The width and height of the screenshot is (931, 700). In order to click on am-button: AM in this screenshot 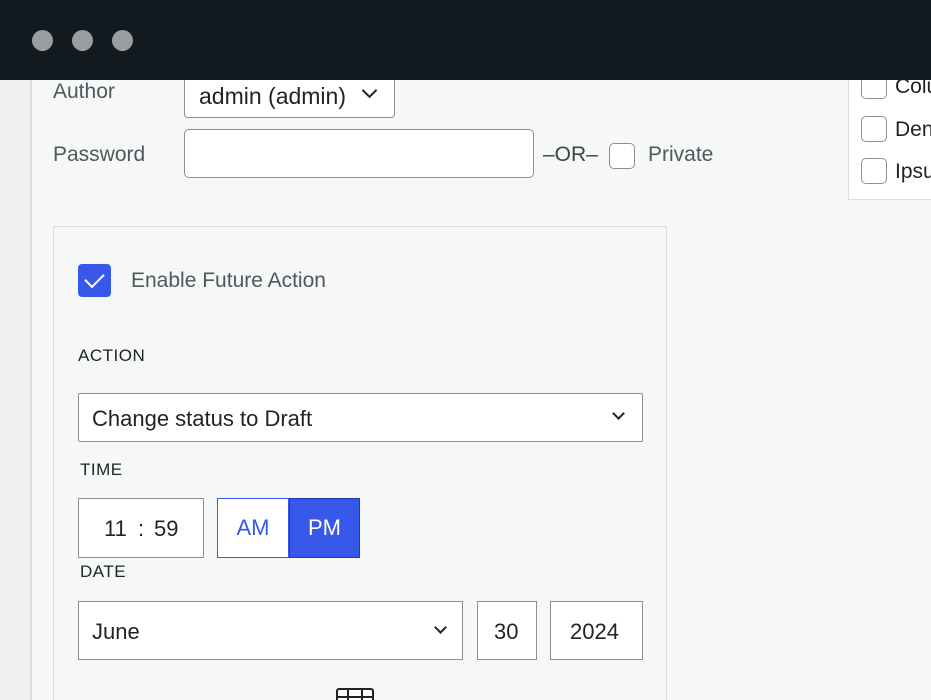, I will do `click(253, 528)`.